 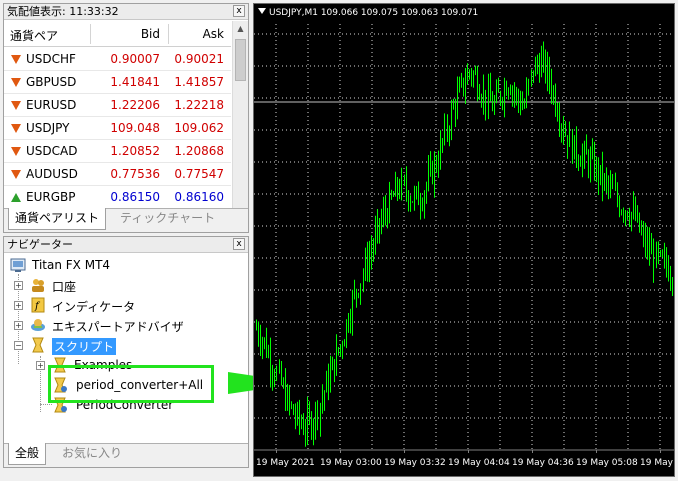 What do you see at coordinates (118, 327) in the screenshot?
I see `tree-item-label: エキスパートアドバイザ` at bounding box center [118, 327].